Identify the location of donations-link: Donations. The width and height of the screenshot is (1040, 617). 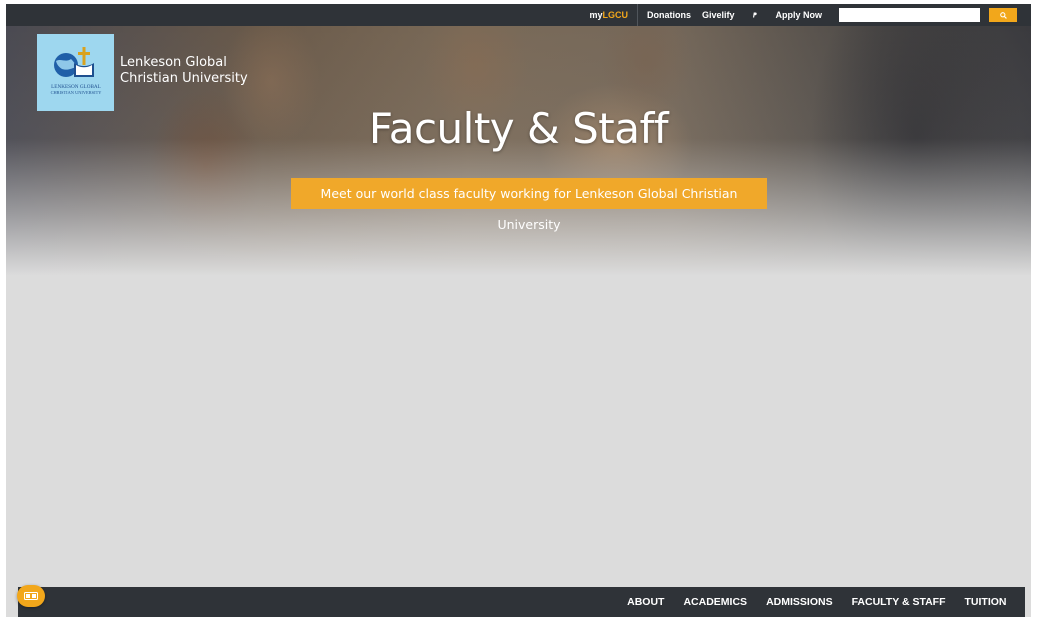
(668, 15).